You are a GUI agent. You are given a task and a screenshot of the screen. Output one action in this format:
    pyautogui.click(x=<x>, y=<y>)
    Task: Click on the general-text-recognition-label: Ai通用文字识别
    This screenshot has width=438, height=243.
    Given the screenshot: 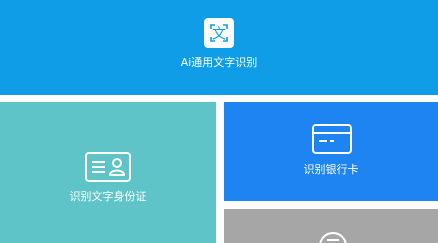 What is the action you would take?
    pyautogui.click(x=219, y=62)
    